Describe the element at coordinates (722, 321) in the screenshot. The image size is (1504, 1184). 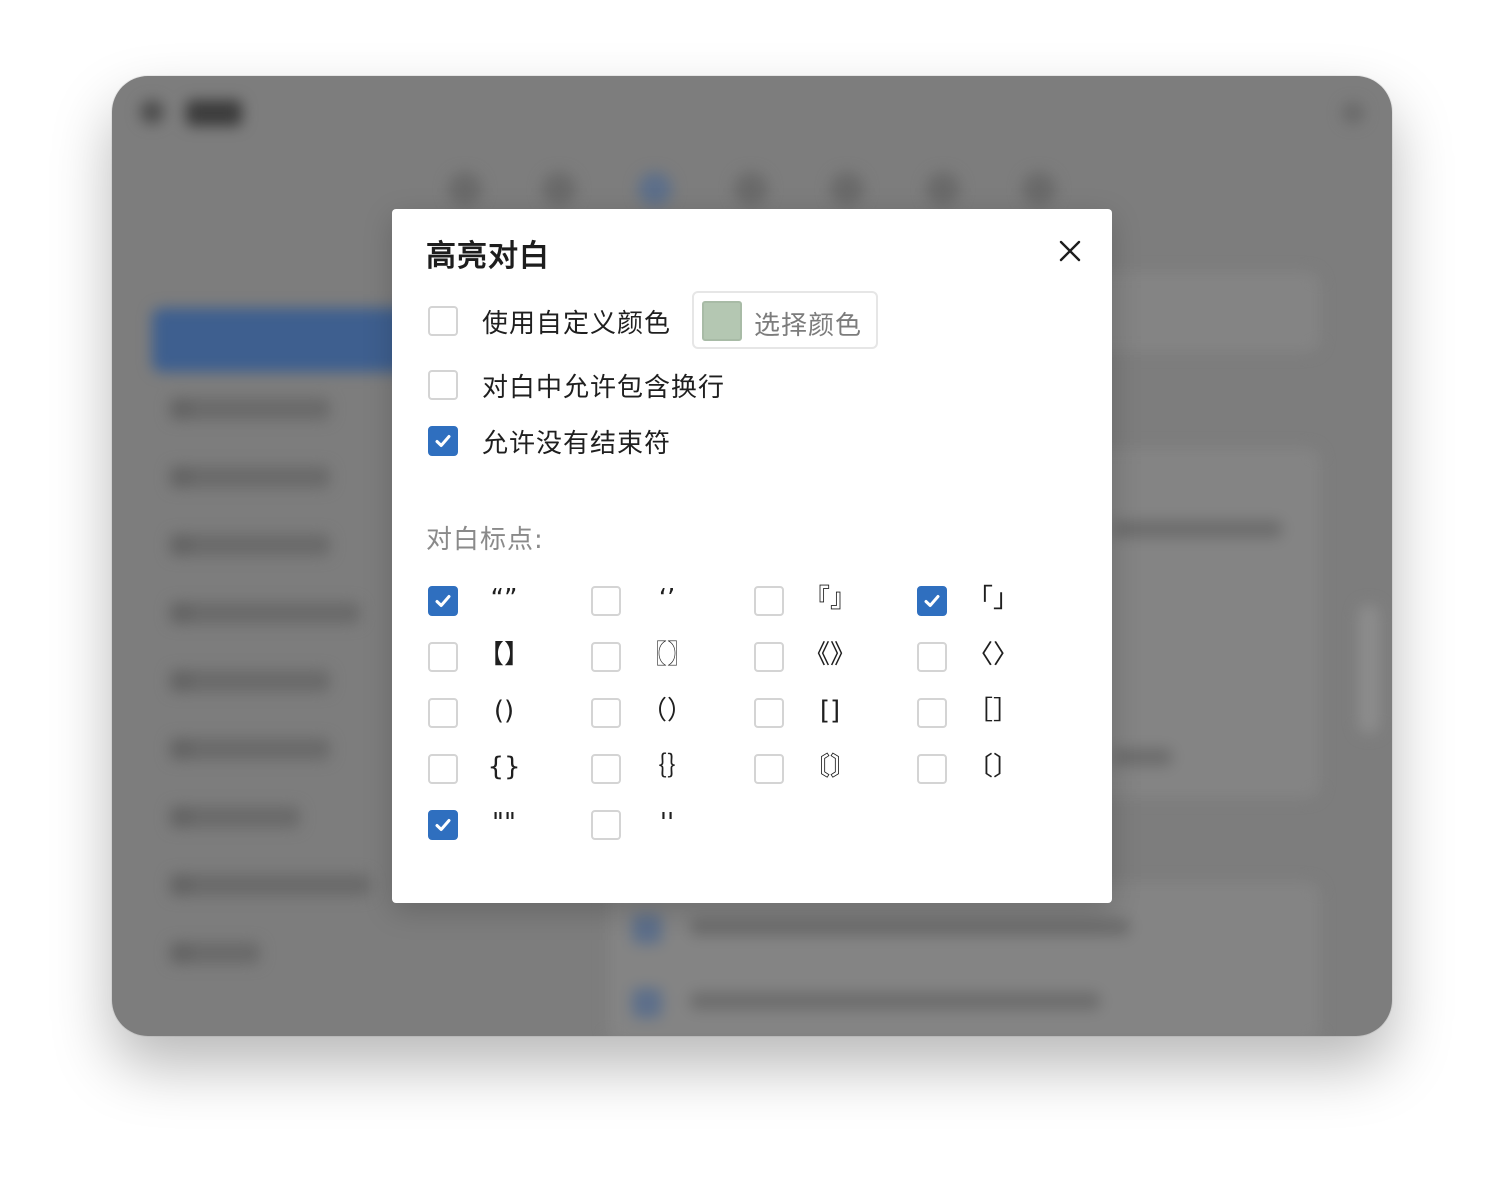
I see `color-swatch` at that location.